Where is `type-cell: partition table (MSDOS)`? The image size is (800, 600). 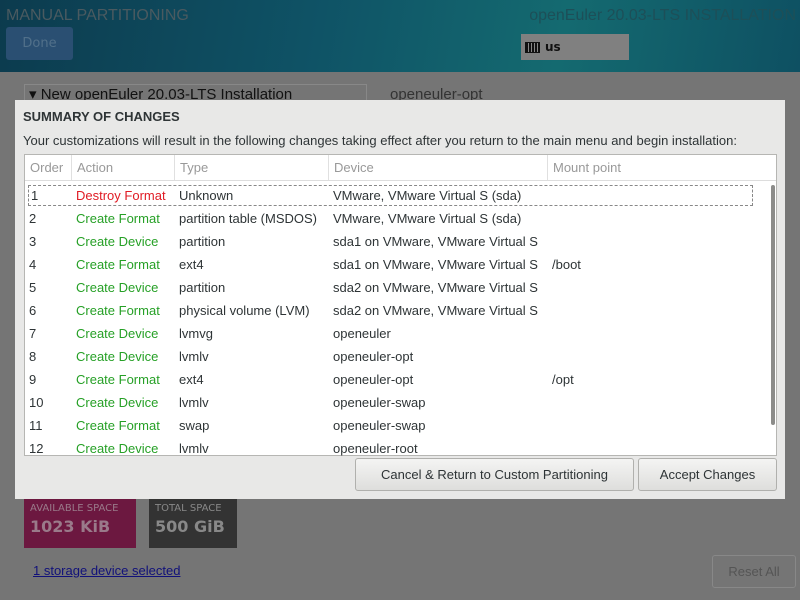
type-cell: partition table (MSDOS) is located at coordinates (248, 218).